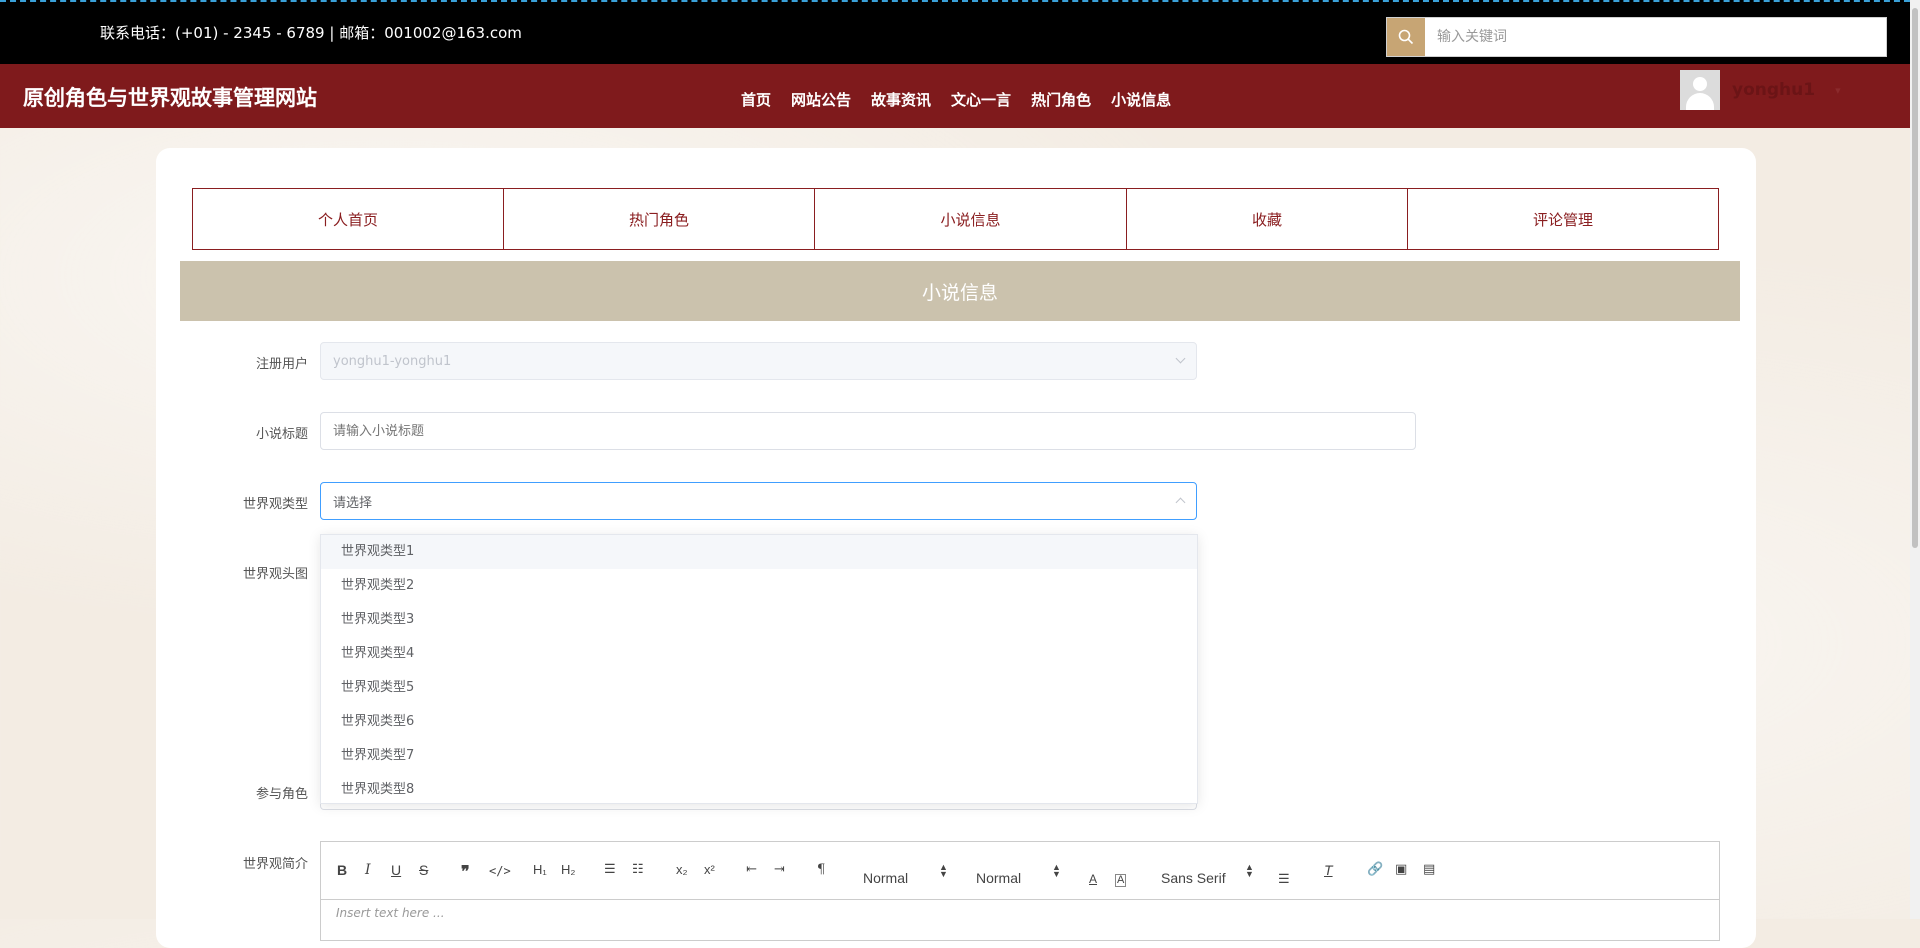 This screenshot has height=948, width=1920. What do you see at coordinates (1193, 878) in the screenshot?
I see `font-select-value: Sans Serif` at bounding box center [1193, 878].